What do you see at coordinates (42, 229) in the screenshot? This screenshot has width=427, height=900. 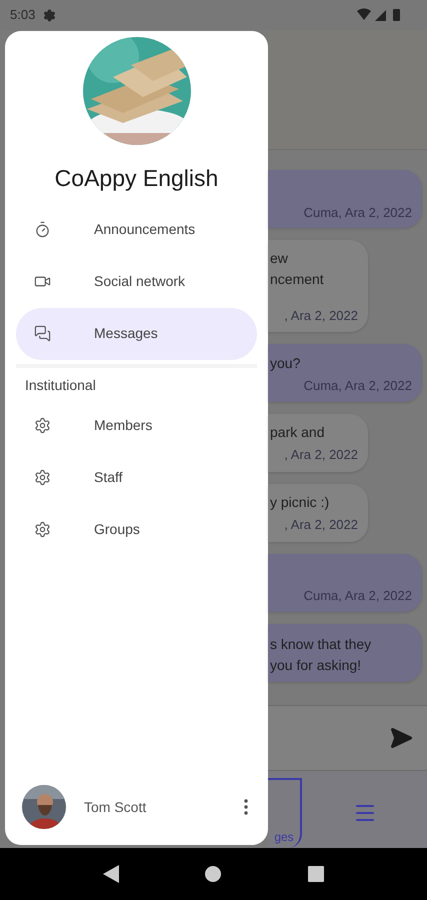 I see `timer-icon` at bounding box center [42, 229].